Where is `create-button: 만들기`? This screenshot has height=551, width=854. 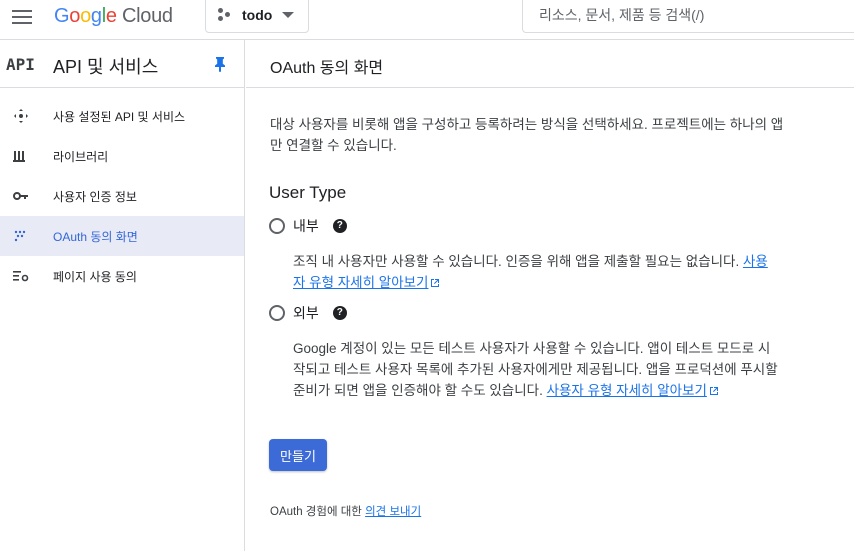 create-button: 만들기 is located at coordinates (298, 455).